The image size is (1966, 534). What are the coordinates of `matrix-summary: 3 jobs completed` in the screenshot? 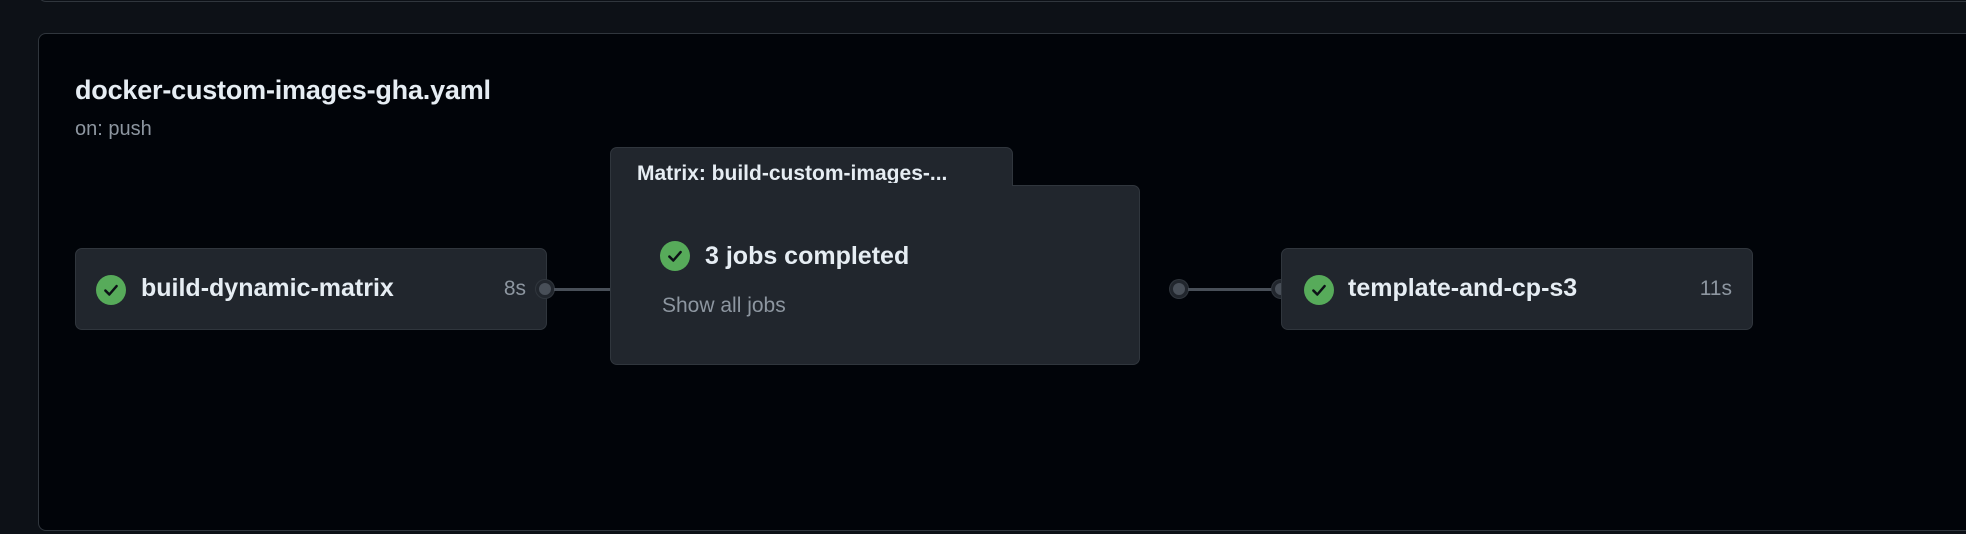 It's located at (807, 256).